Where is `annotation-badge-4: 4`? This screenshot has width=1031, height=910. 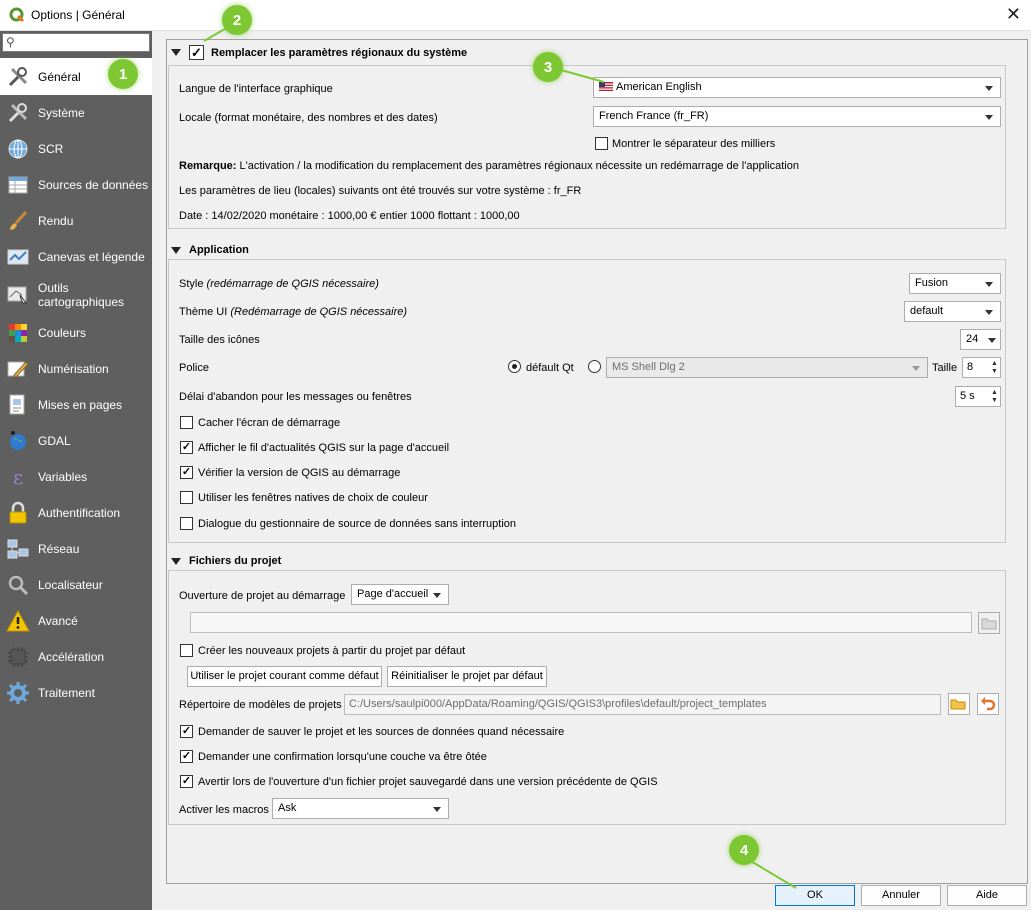 annotation-badge-4: 4 is located at coordinates (744, 850).